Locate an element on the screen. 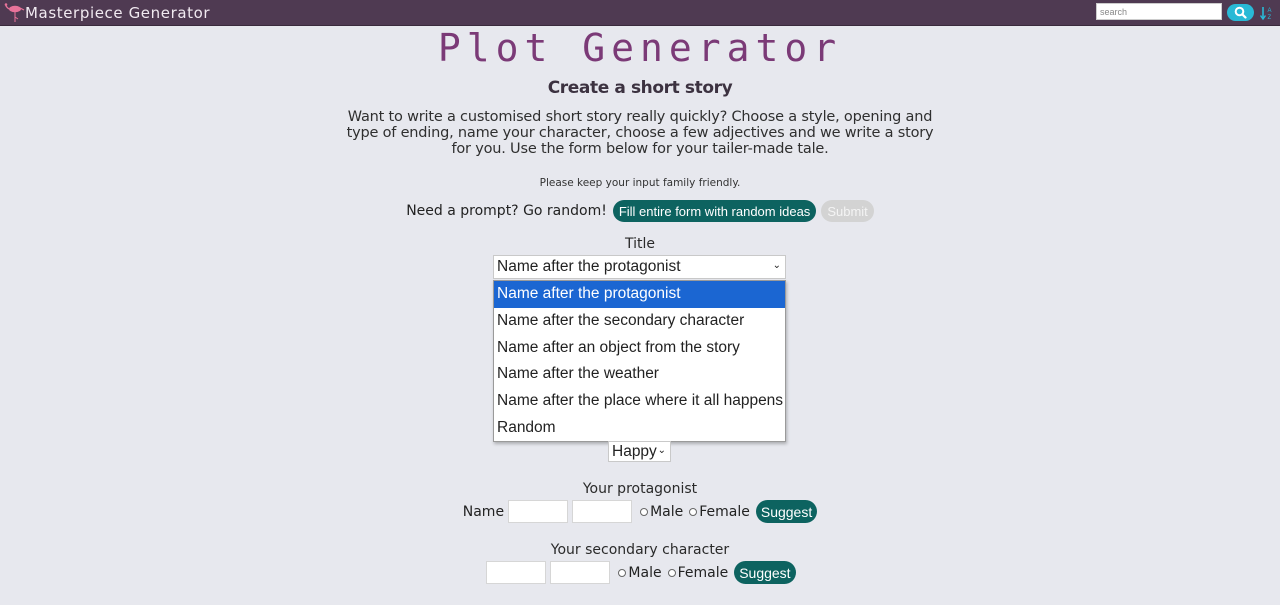 The height and width of the screenshot is (605, 1280). secondary-first-name-input is located at coordinates (516, 572).